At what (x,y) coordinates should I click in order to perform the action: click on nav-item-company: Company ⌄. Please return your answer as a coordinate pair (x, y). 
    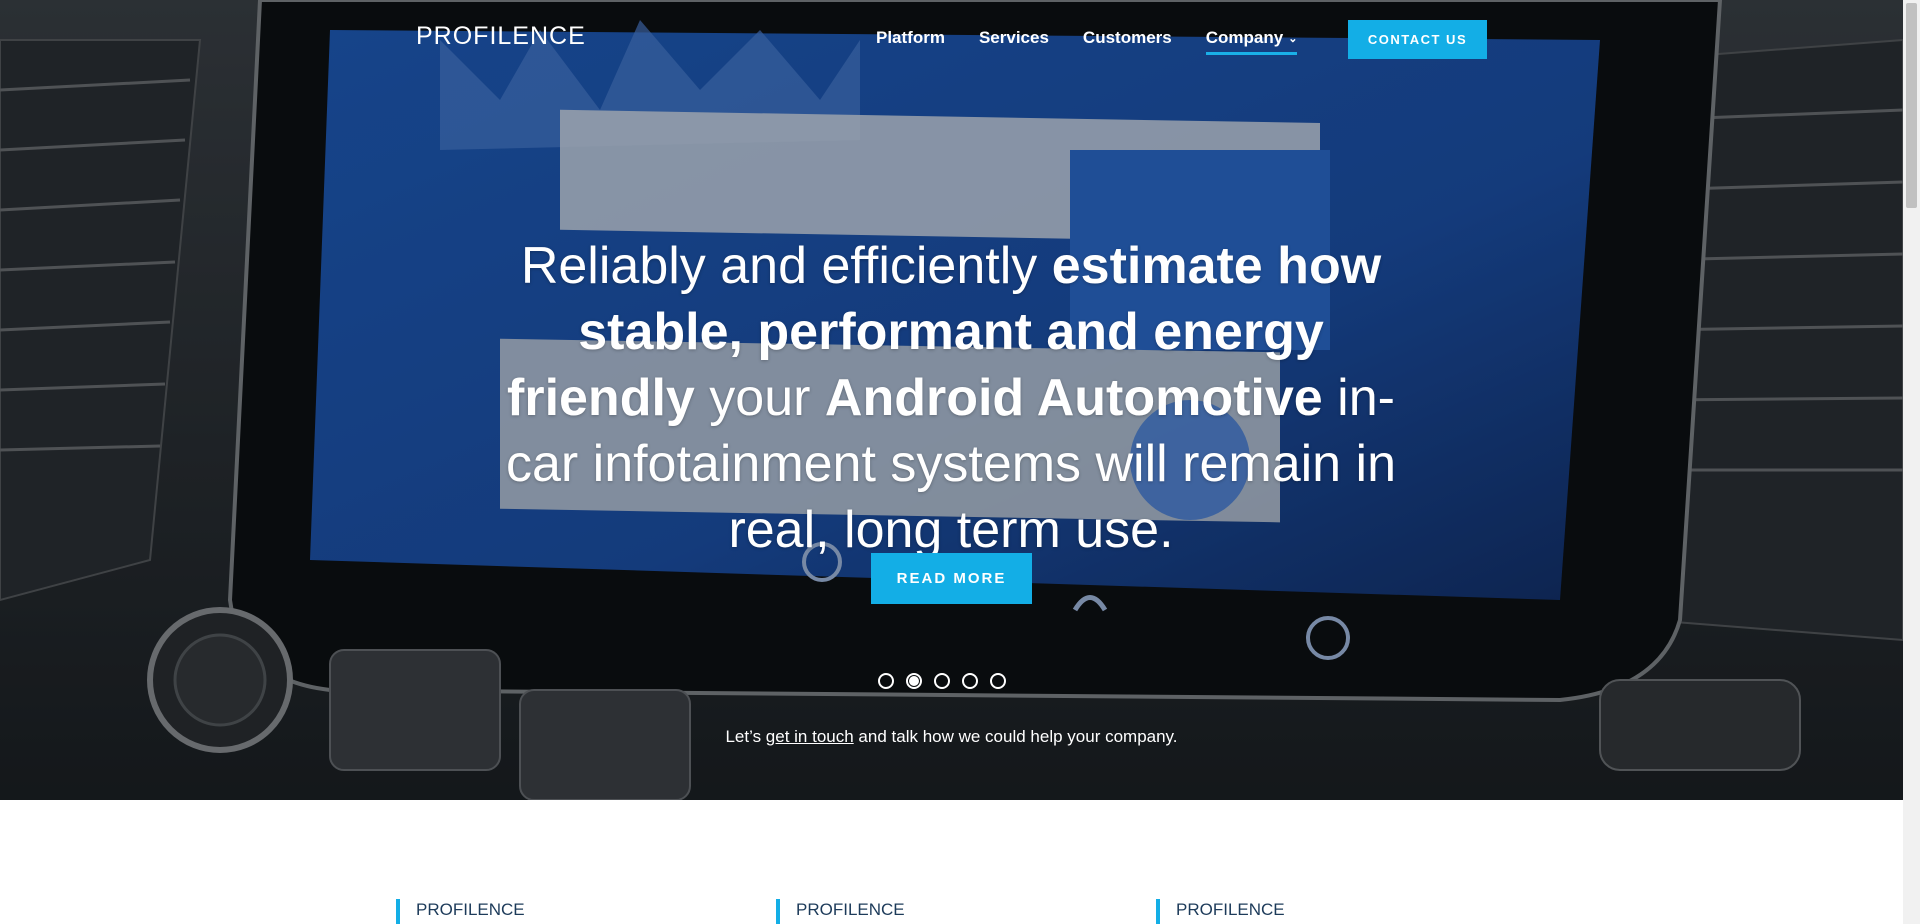
    Looking at the image, I should click on (1251, 41).